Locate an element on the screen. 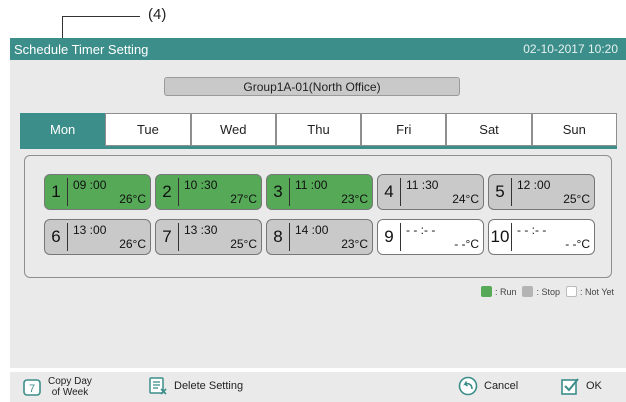  legend-stop-swatch is located at coordinates (528, 291).